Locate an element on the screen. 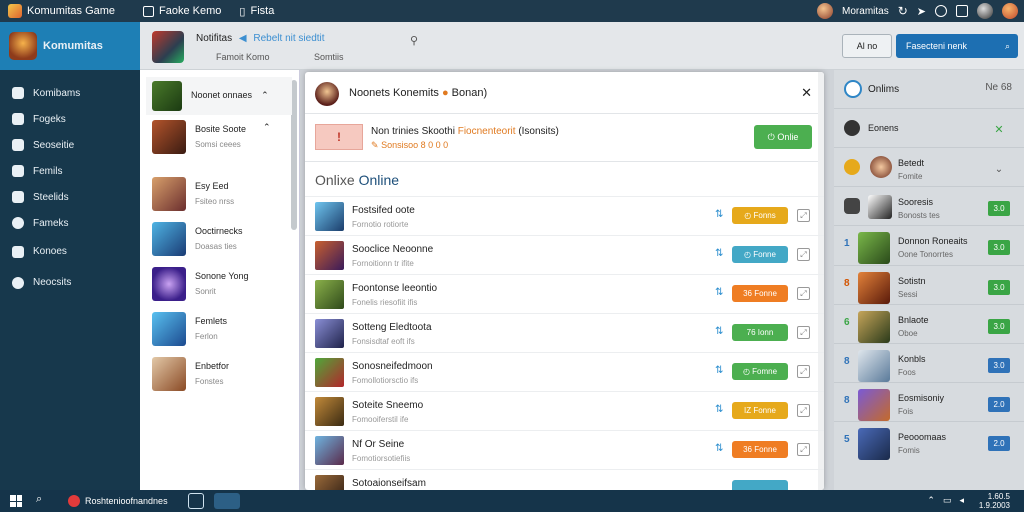 The width and height of the screenshot is (1024, 512). game-desc: Somsi ceees is located at coordinates (218, 144).